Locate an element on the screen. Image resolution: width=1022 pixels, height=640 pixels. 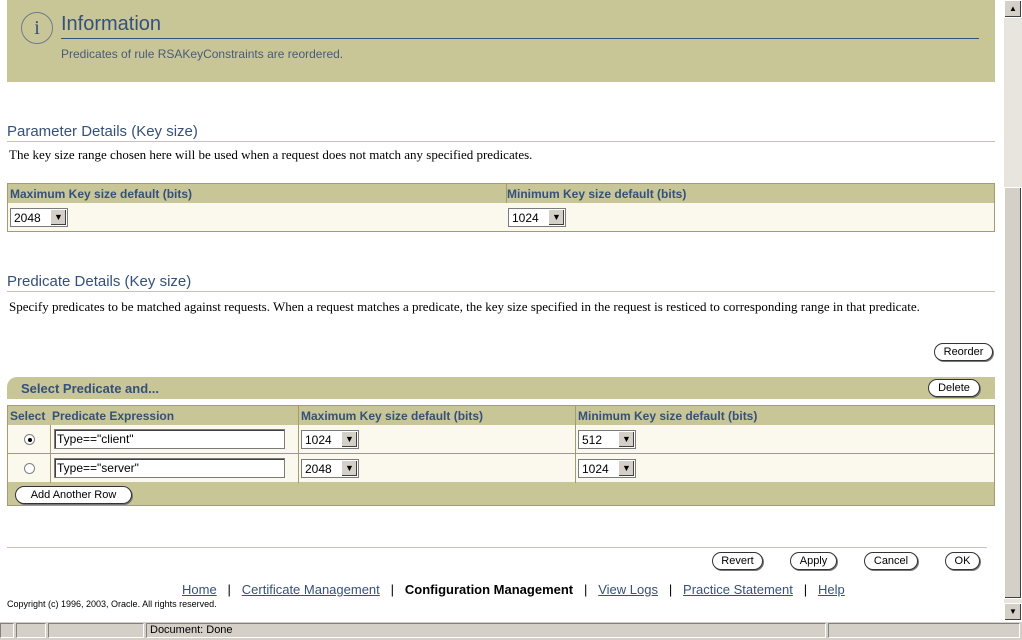
min-key-size-value: 1024 is located at coordinates (525, 218).